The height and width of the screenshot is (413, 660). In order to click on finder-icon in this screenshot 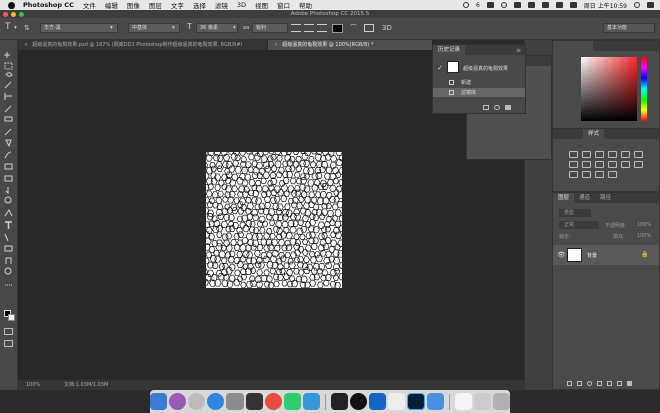, I will do `click(159, 401)`.